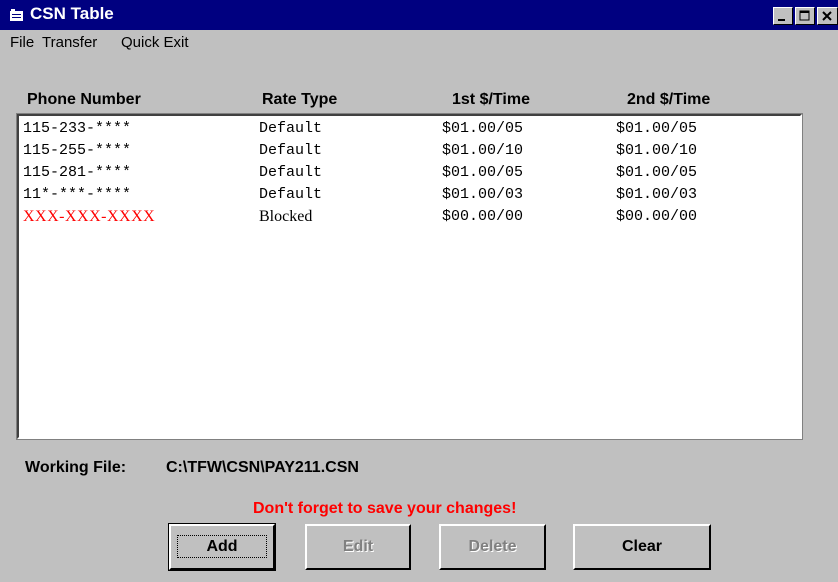  I want to click on add-button-label: Add, so click(222, 546).